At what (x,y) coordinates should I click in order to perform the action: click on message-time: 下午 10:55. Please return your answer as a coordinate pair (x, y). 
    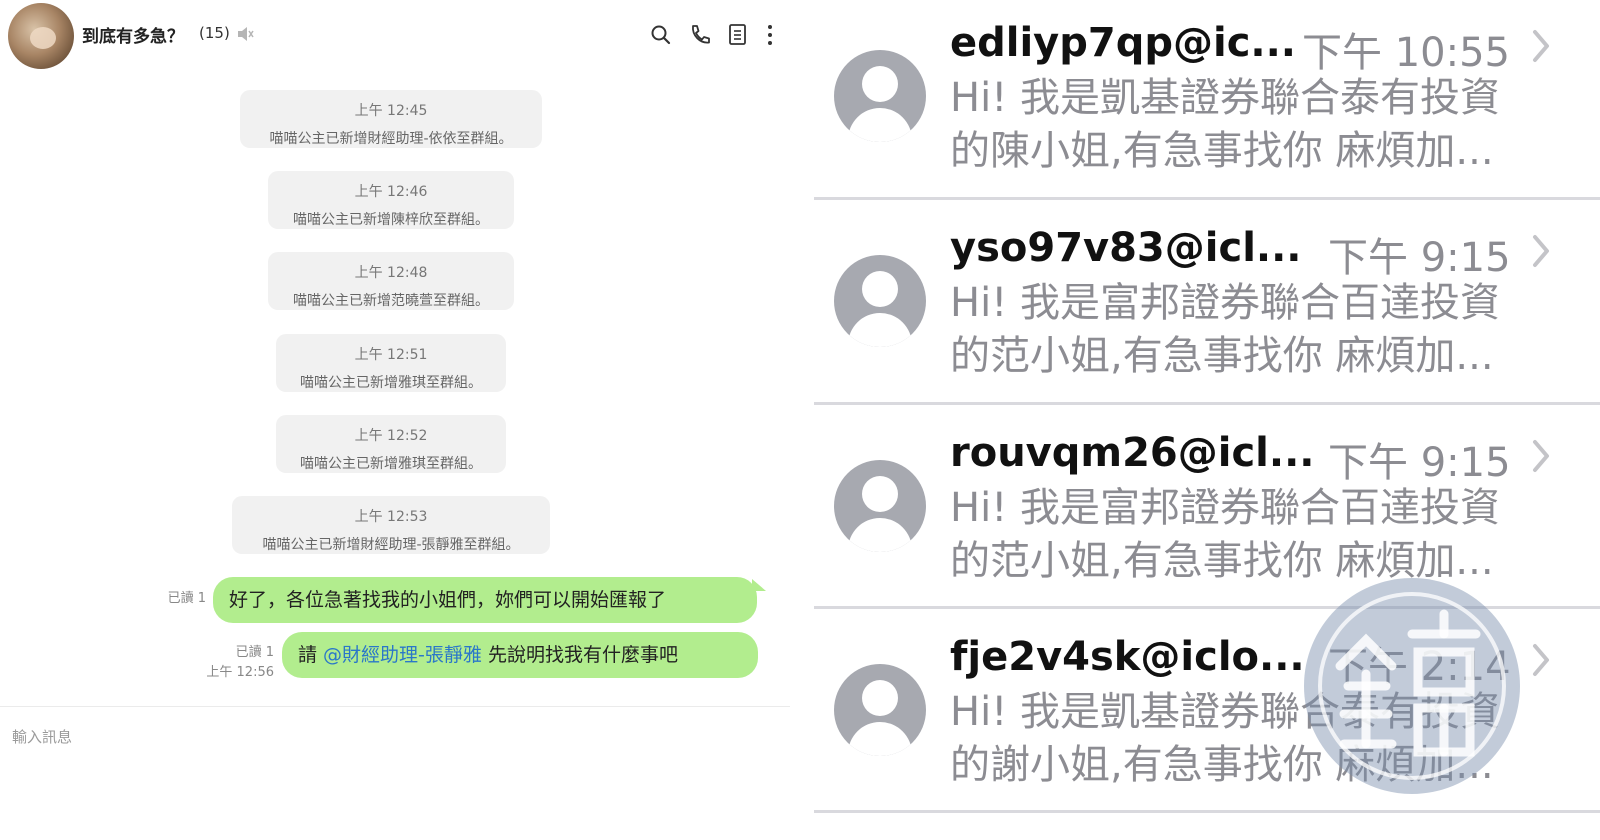
    Looking at the image, I should click on (1406, 53).